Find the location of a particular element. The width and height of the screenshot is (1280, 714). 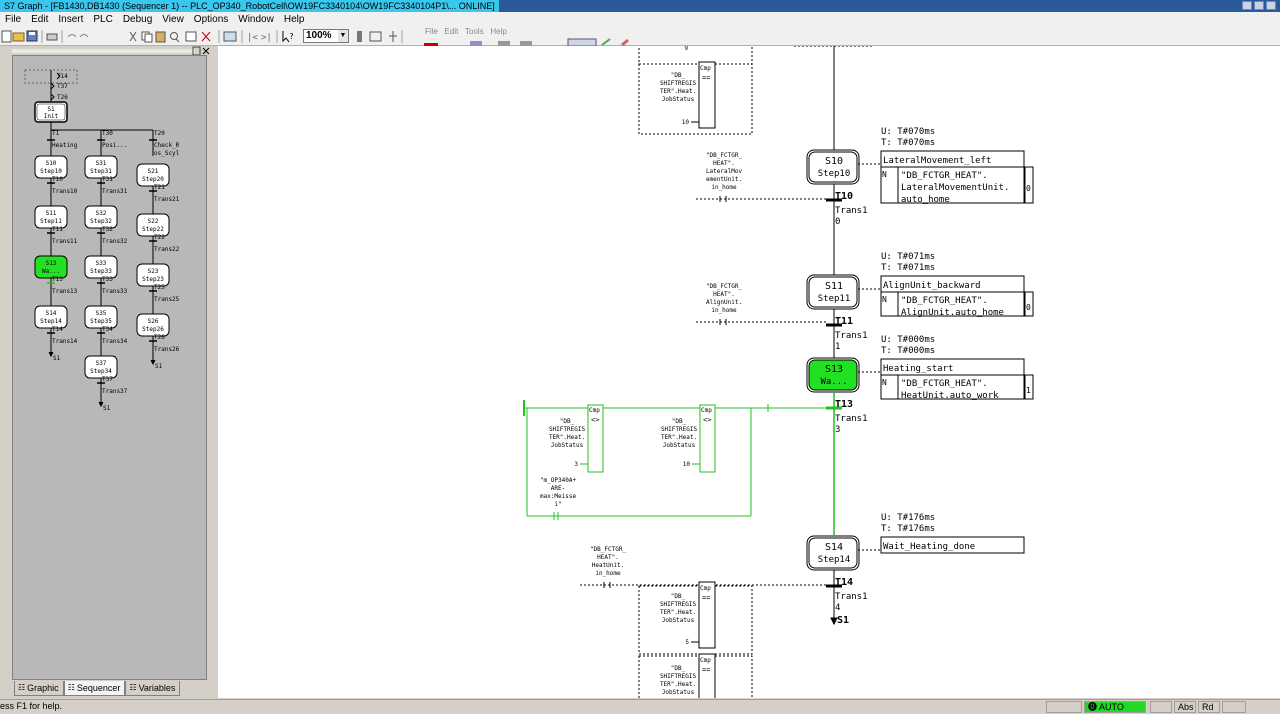

first-step-icon: |< is located at coordinates (252, 38).